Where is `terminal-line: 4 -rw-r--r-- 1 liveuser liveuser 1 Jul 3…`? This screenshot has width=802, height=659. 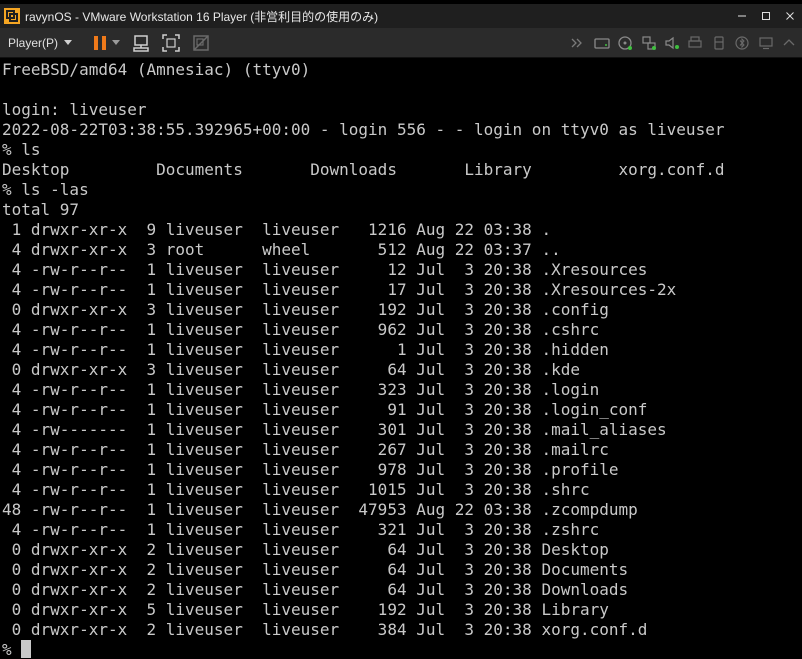
terminal-line: 4 -rw-r--r-- 1 liveuser liveuser 1 Jul 3… is located at coordinates (305, 349).